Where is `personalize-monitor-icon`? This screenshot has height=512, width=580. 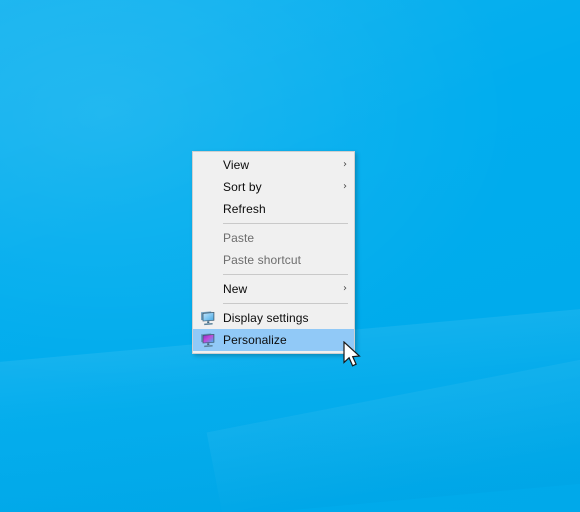
personalize-monitor-icon is located at coordinates (207, 340).